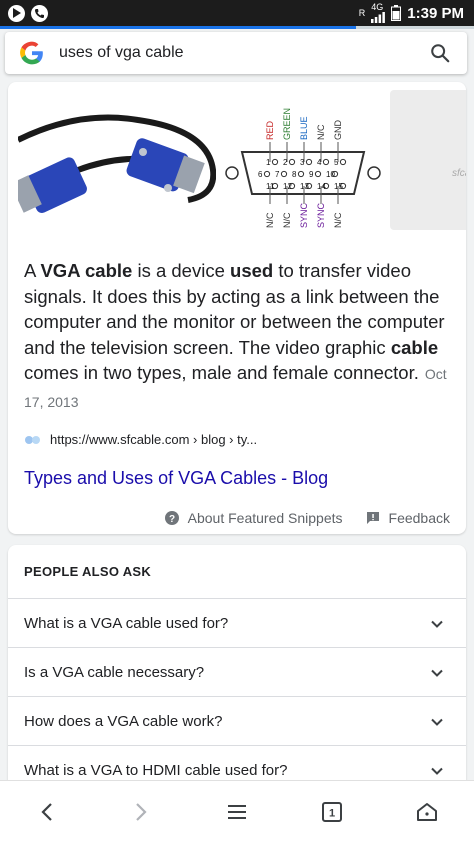  I want to click on tab-count: 1, so click(332, 814).